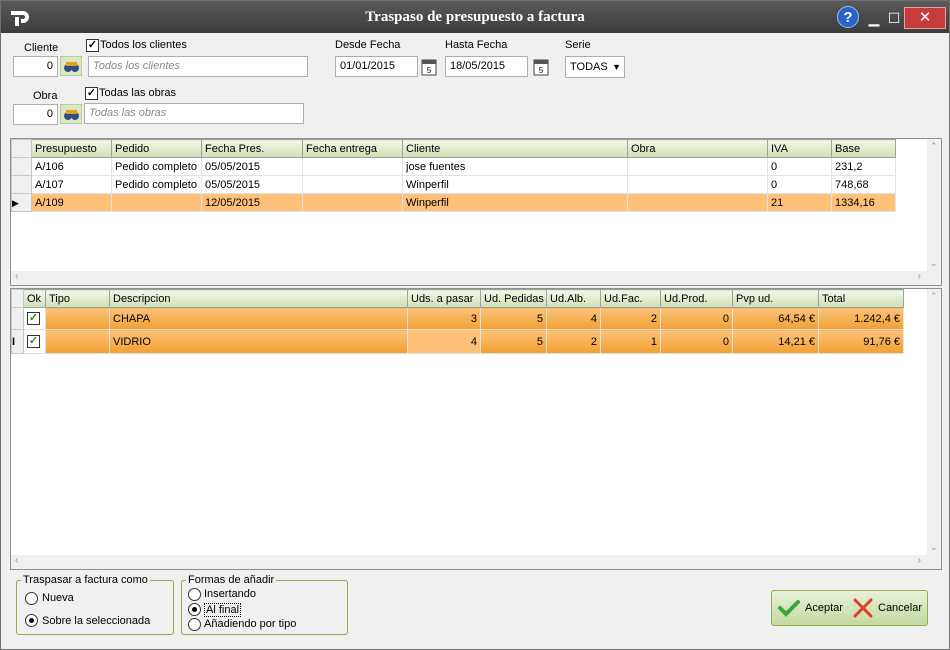 This screenshot has height=650, width=950. I want to click on cancel-label: Cancelar, so click(900, 608).